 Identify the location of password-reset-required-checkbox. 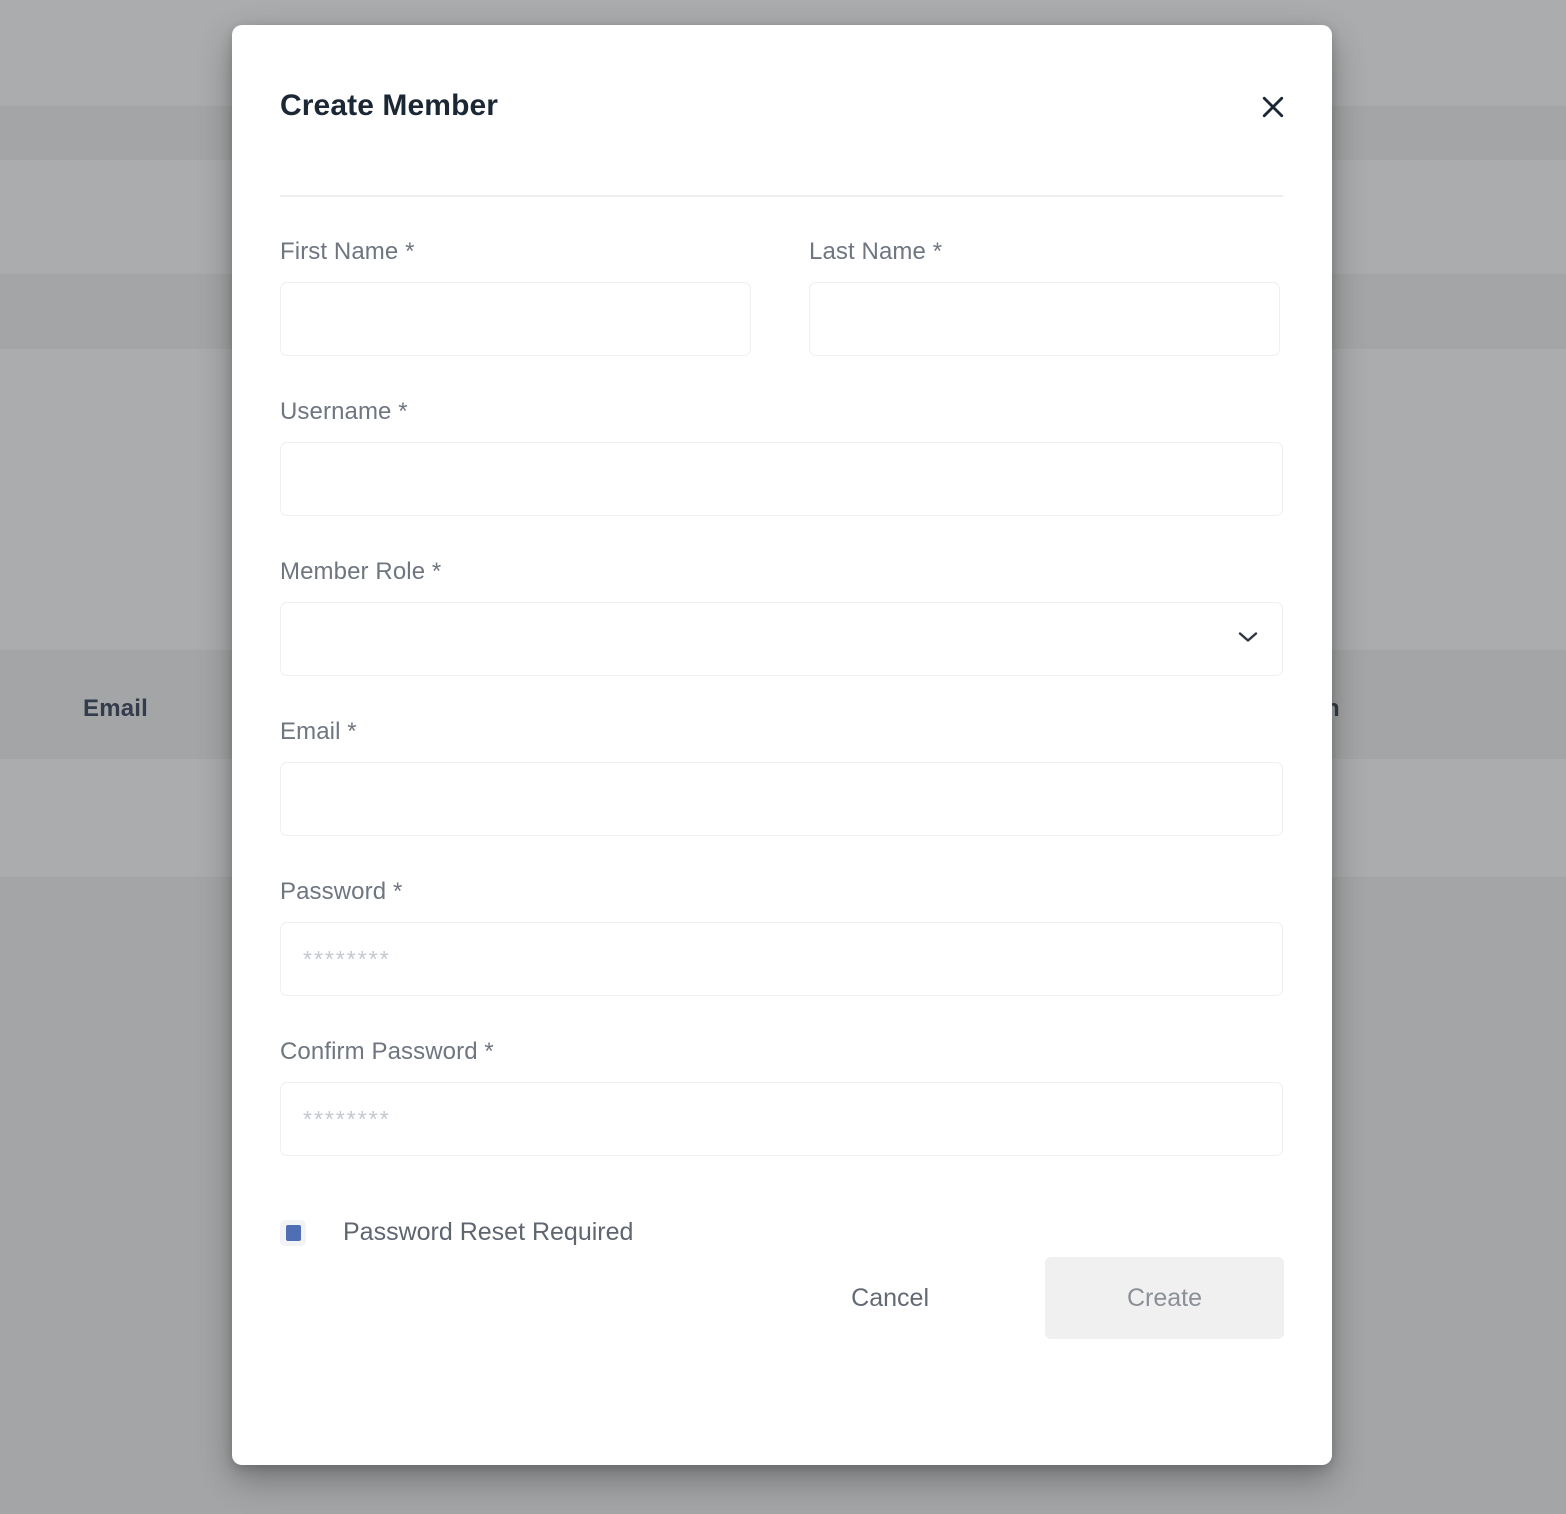
(293, 1232).